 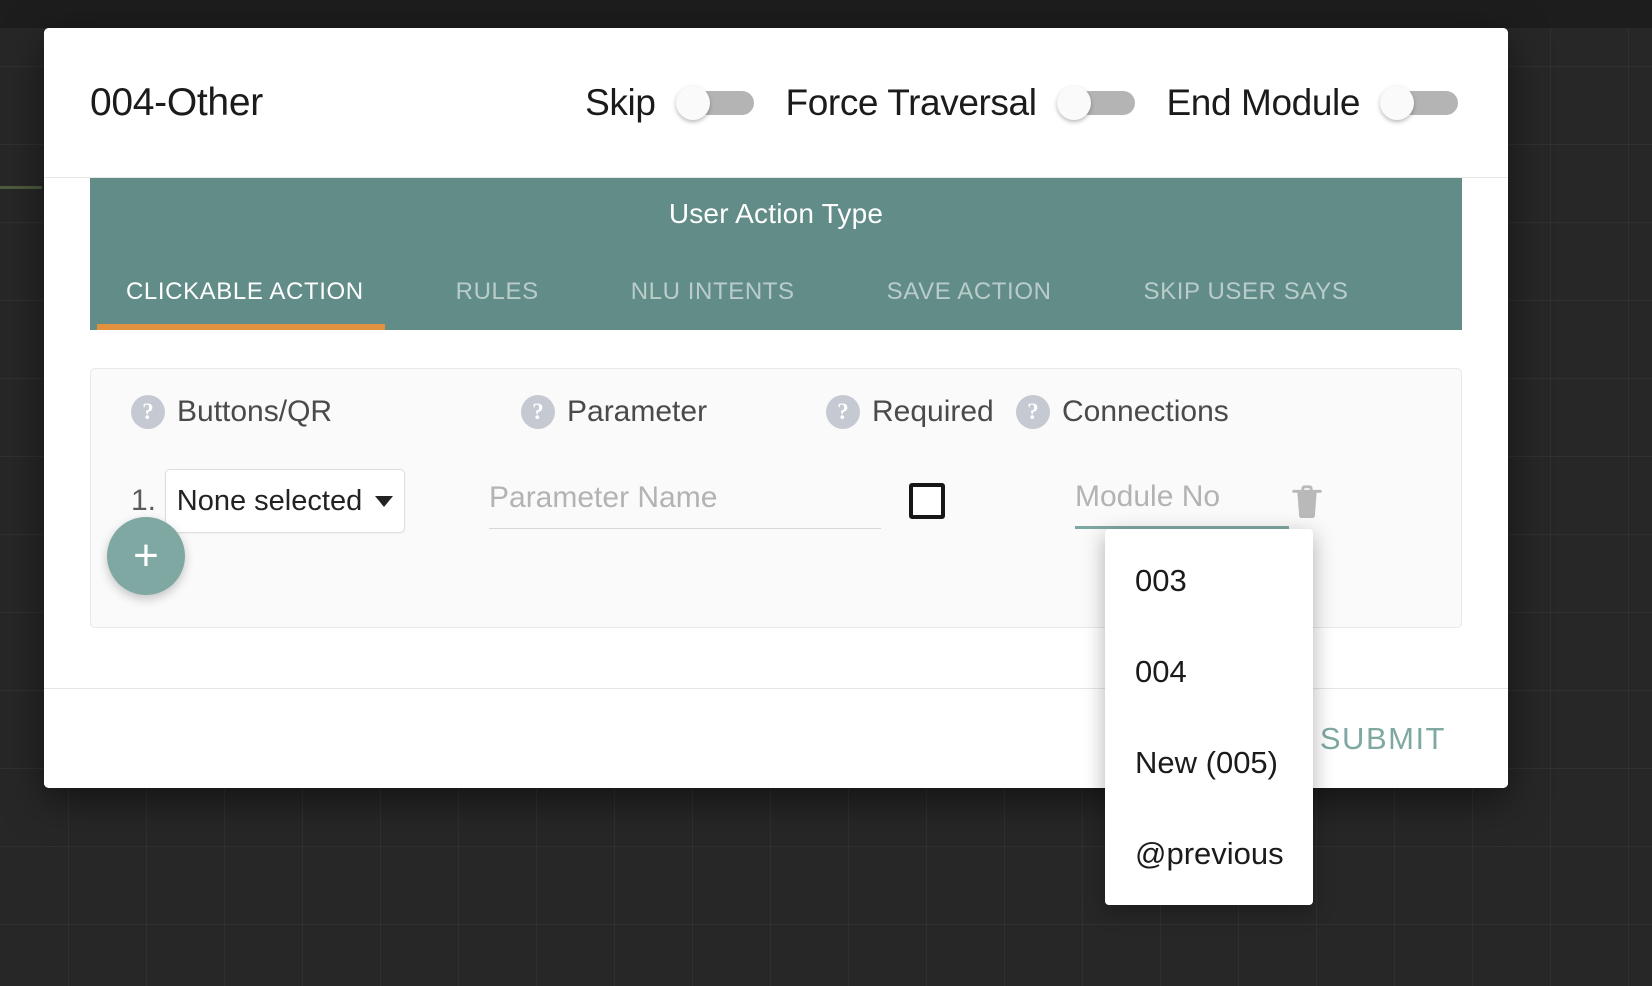 I want to click on tab-nlu-intents: NLU INTENTS, so click(x=713, y=304).